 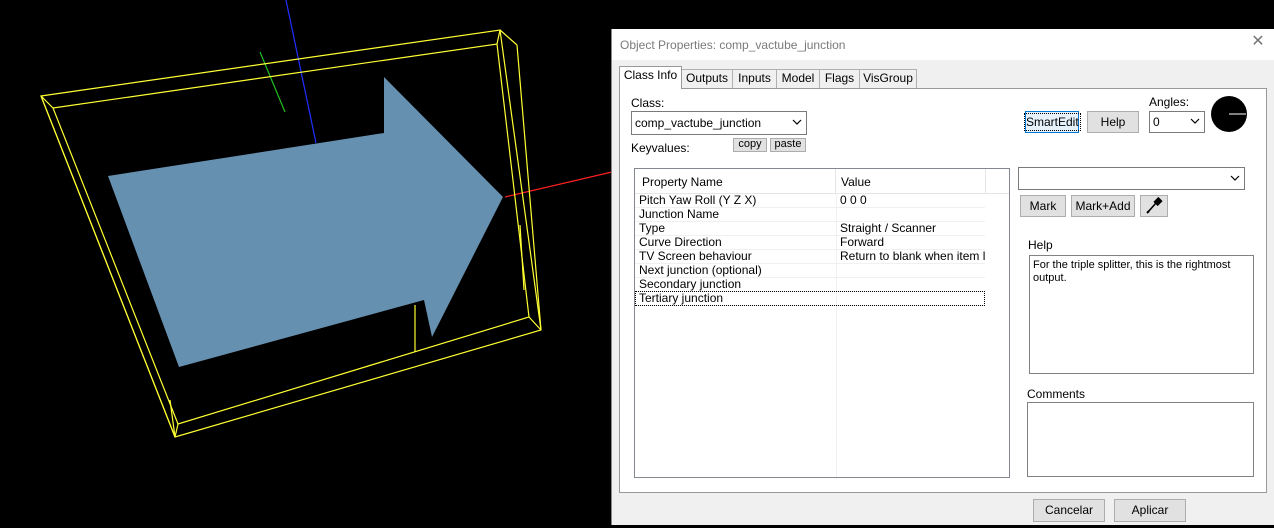 I want to click on row-key: Junction Name, so click(x=679, y=214).